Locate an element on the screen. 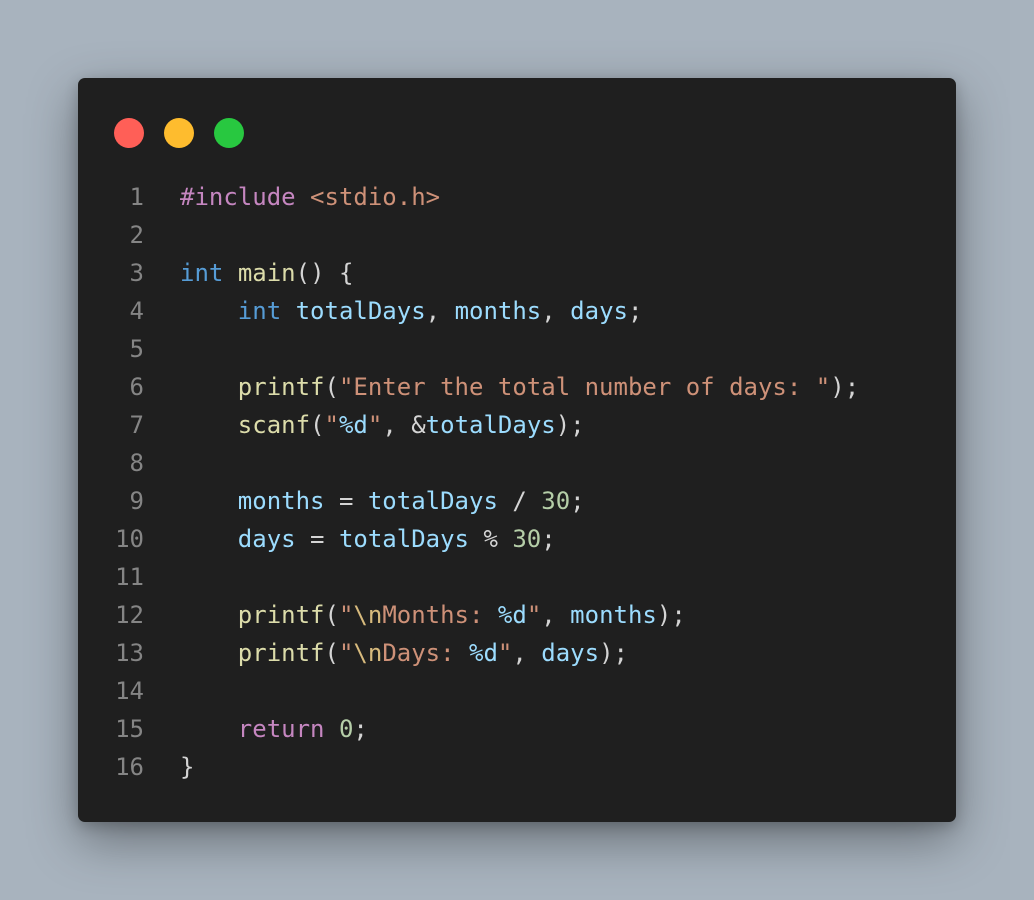 The height and width of the screenshot is (900, 1034). close-dot-icon is located at coordinates (129, 133).